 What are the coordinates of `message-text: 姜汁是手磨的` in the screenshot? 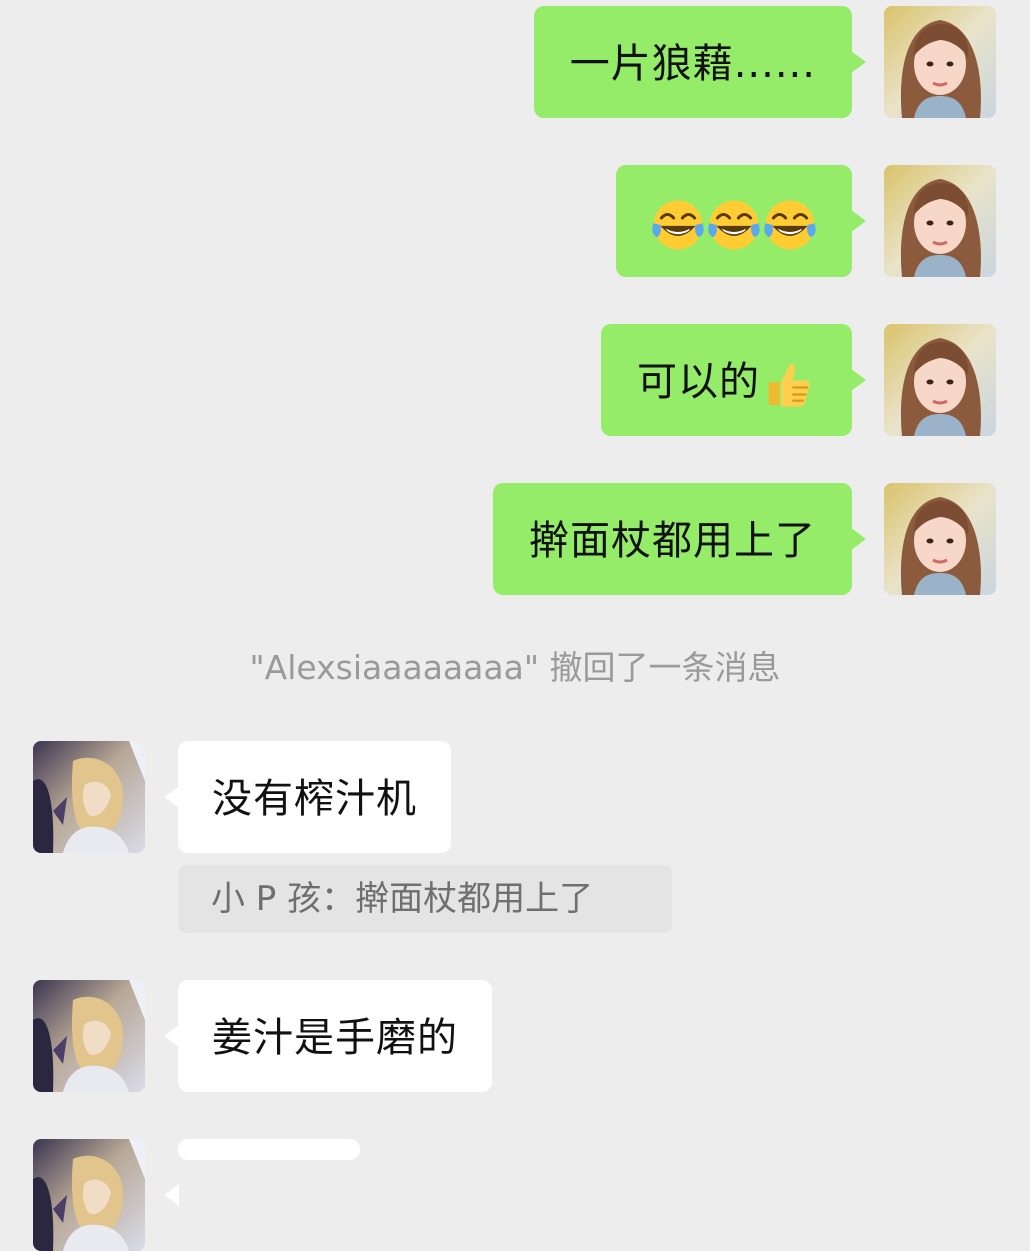 It's located at (335, 1038).